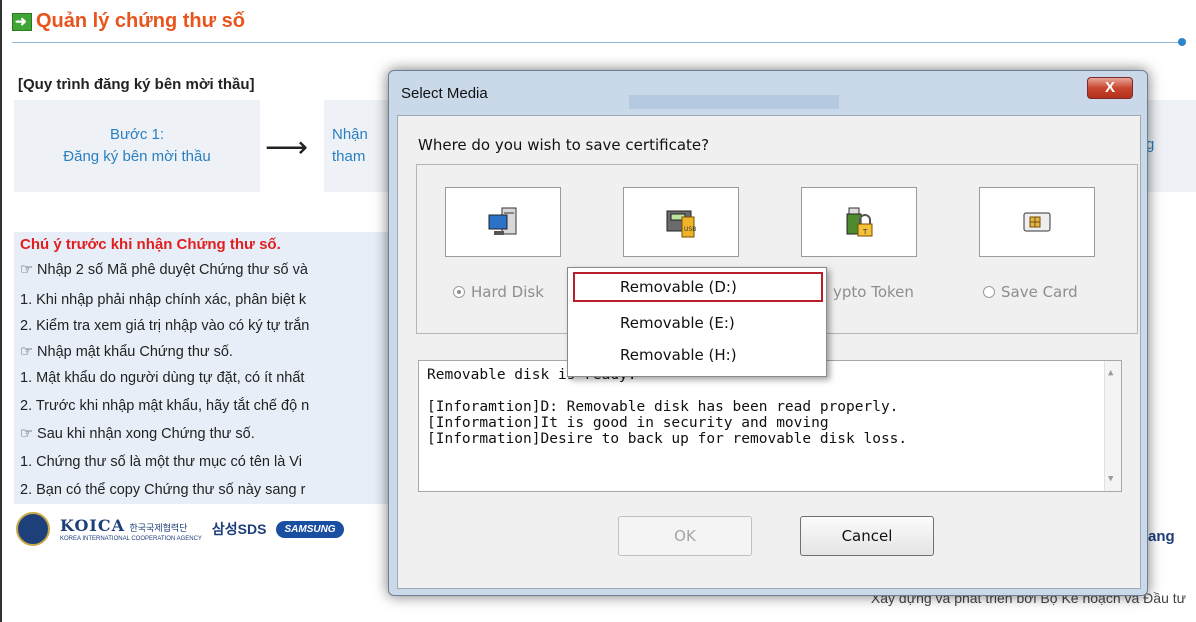  I want to click on dialog-titlebar: Select Media X, so click(768, 91).